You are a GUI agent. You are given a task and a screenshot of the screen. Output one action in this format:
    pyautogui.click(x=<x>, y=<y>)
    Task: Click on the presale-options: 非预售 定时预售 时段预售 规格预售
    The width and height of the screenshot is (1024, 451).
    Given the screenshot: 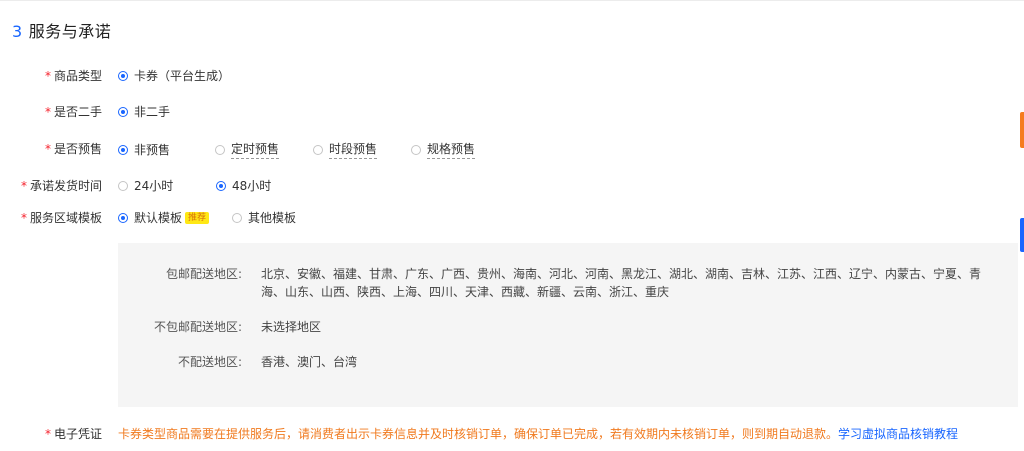 What is the action you would take?
    pyautogui.click(x=297, y=149)
    